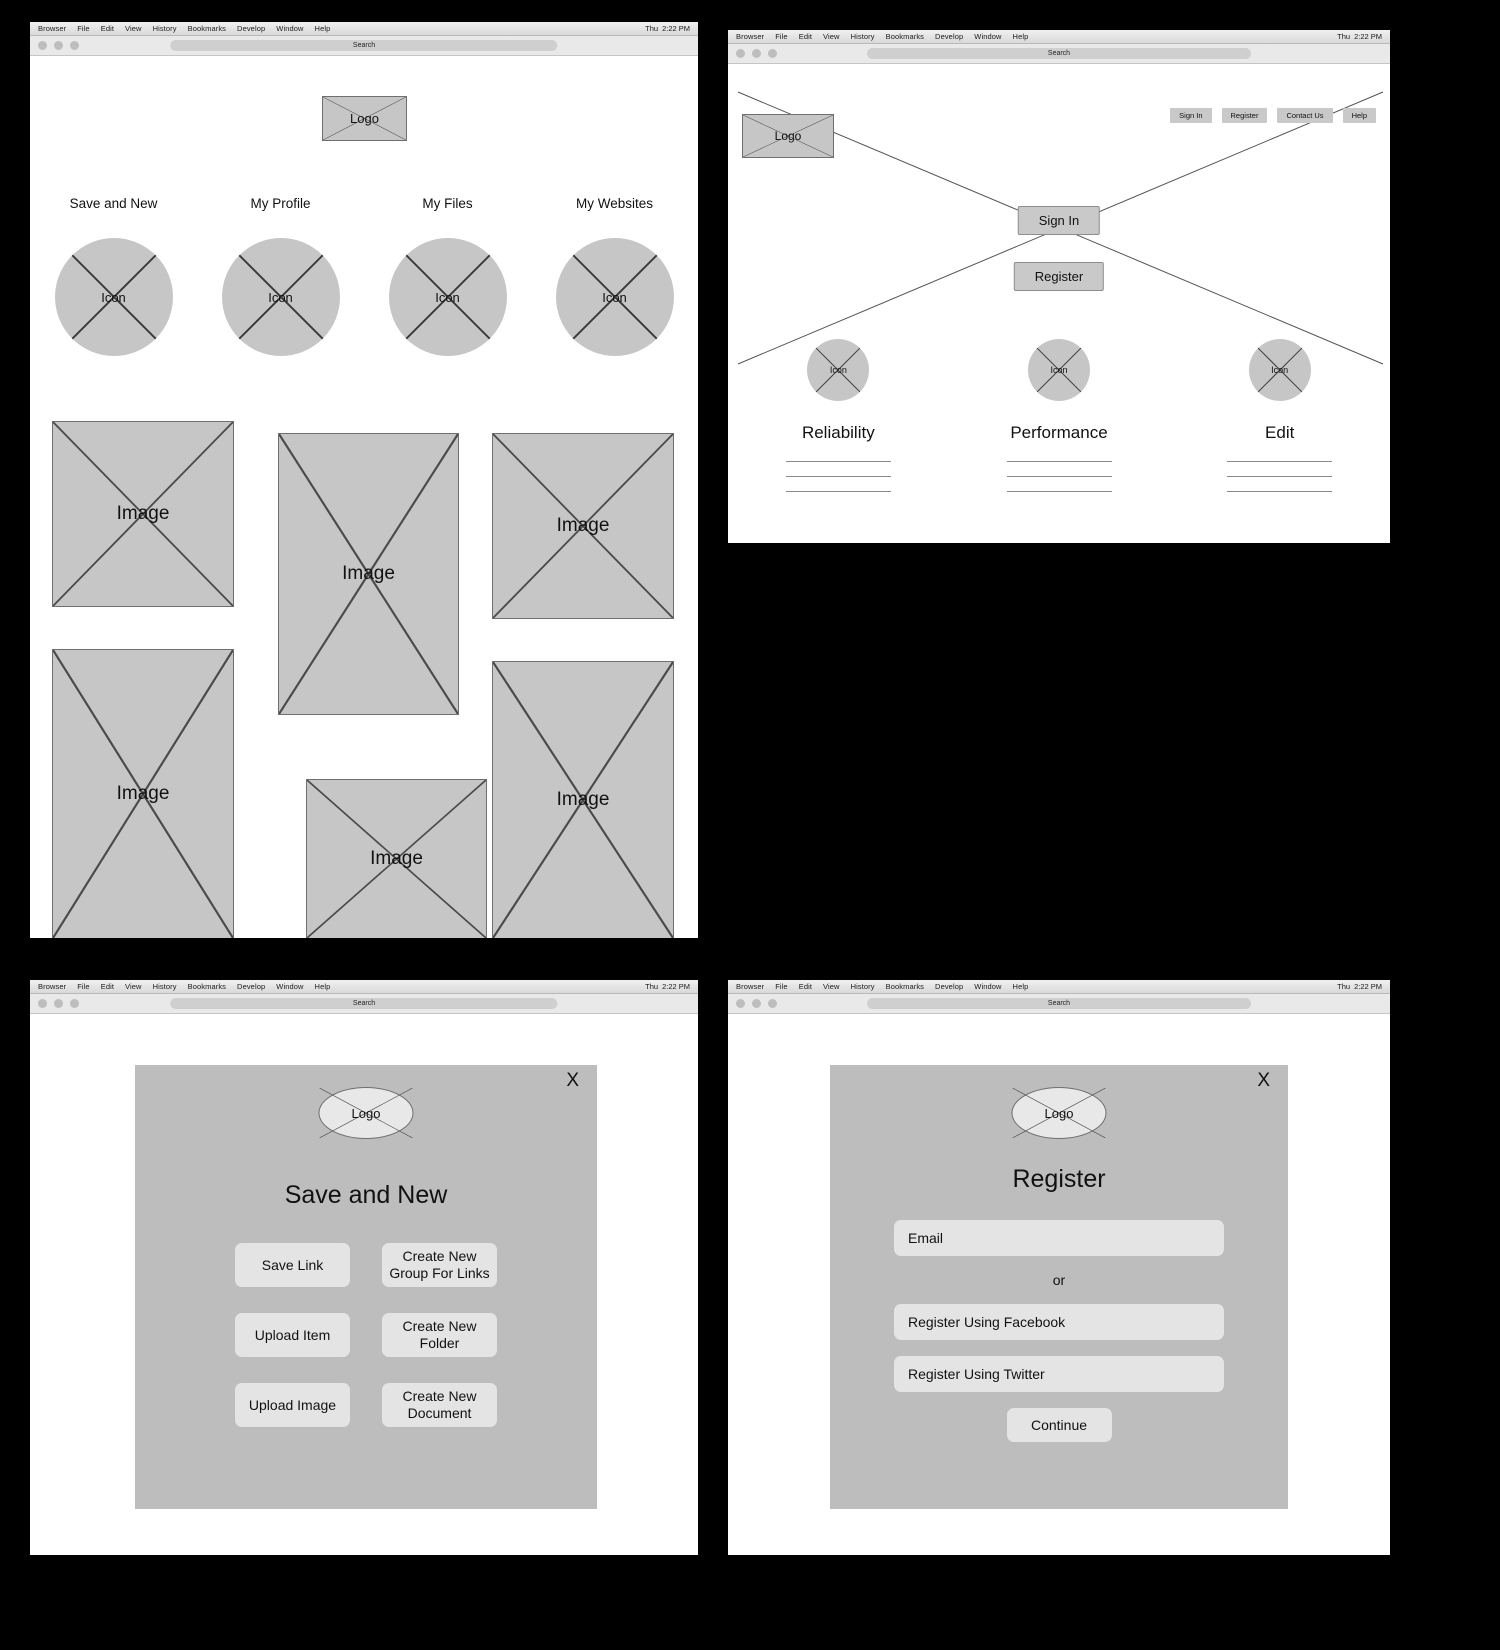 Image resolution: width=1500 pixels, height=1650 pixels. Describe the element at coordinates (280, 297) in the screenshot. I see `nav-icon-my-profile-icon: Icon` at that location.